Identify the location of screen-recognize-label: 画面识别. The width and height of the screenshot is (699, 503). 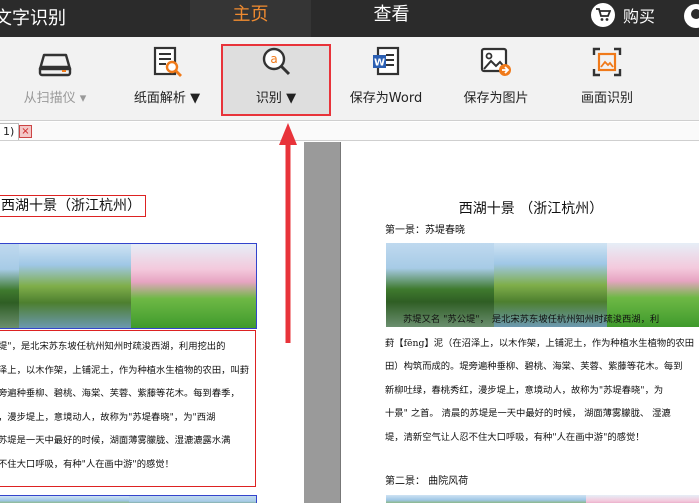
(606, 98).